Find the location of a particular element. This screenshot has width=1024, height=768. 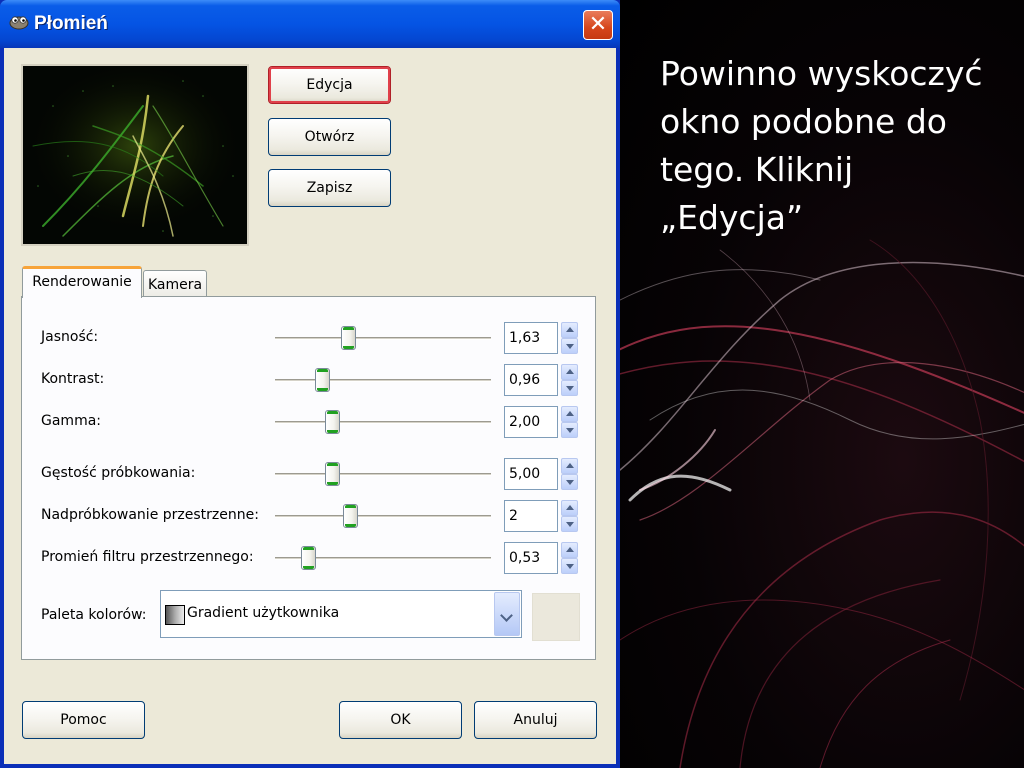

ok-button-label: OK is located at coordinates (400, 720).